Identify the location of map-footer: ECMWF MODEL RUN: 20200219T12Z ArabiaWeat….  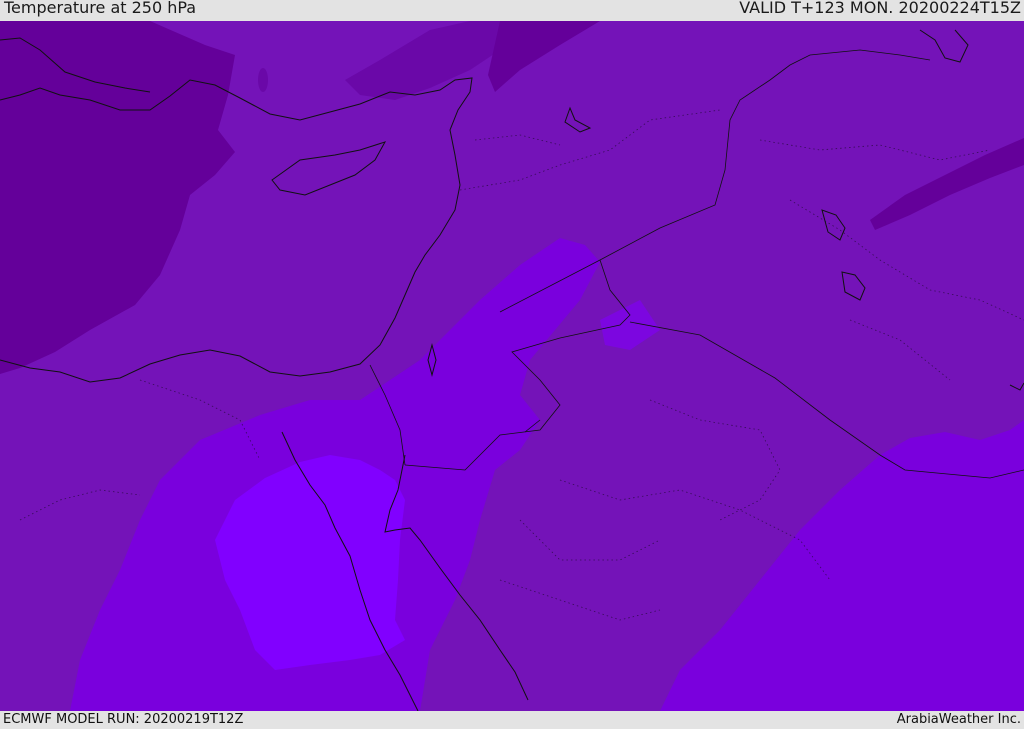
(512, 720).